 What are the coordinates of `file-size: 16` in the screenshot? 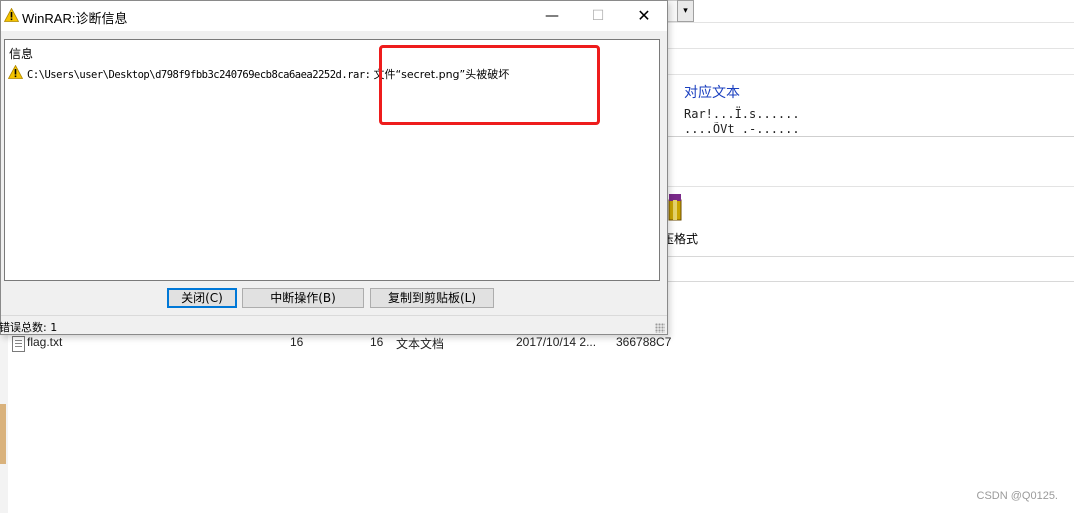 It's located at (297, 342).